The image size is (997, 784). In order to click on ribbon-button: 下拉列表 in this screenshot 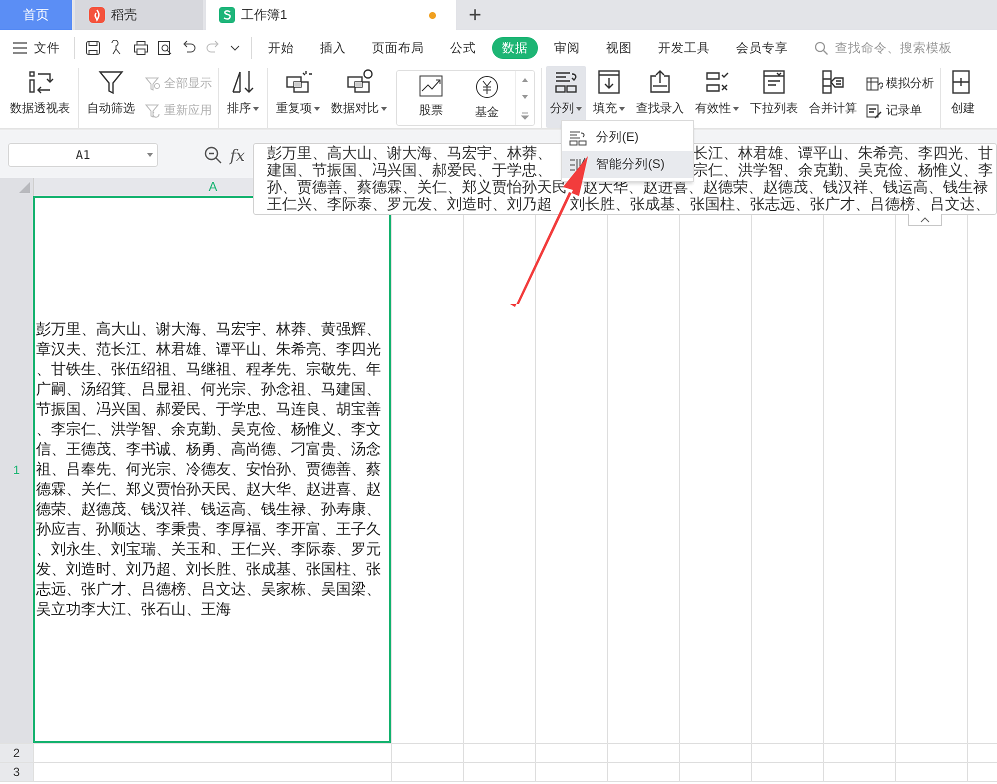, I will do `click(774, 97)`.